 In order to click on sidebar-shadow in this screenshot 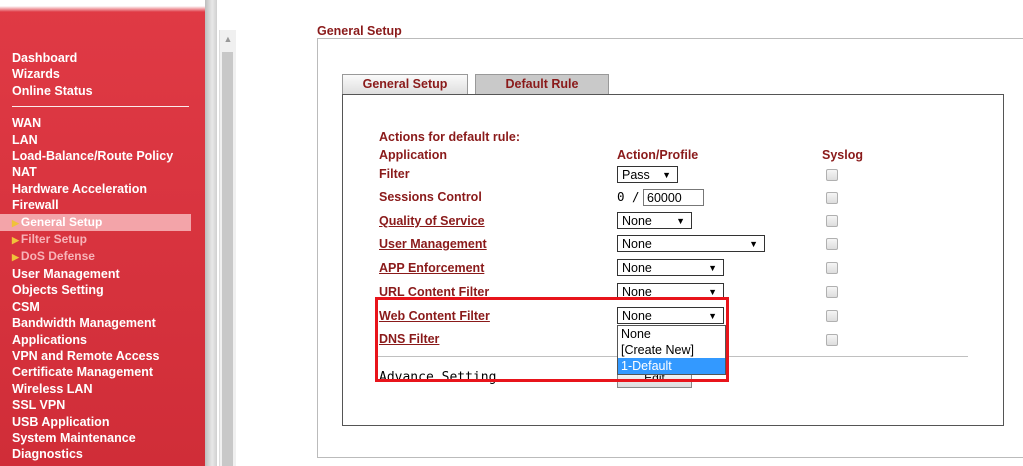, I will do `click(211, 233)`.